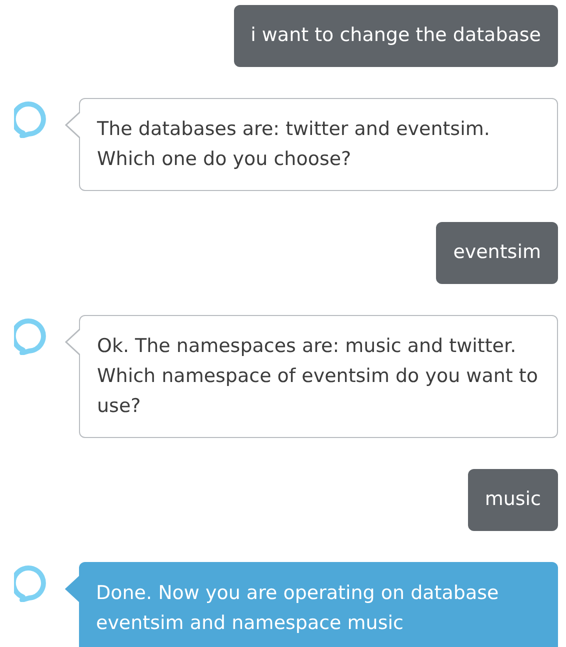 The height and width of the screenshot is (647, 566). Describe the element at coordinates (318, 604) in the screenshot. I see `message-bubble: Done. Now you are operating on database eventsim and namespace music` at that location.